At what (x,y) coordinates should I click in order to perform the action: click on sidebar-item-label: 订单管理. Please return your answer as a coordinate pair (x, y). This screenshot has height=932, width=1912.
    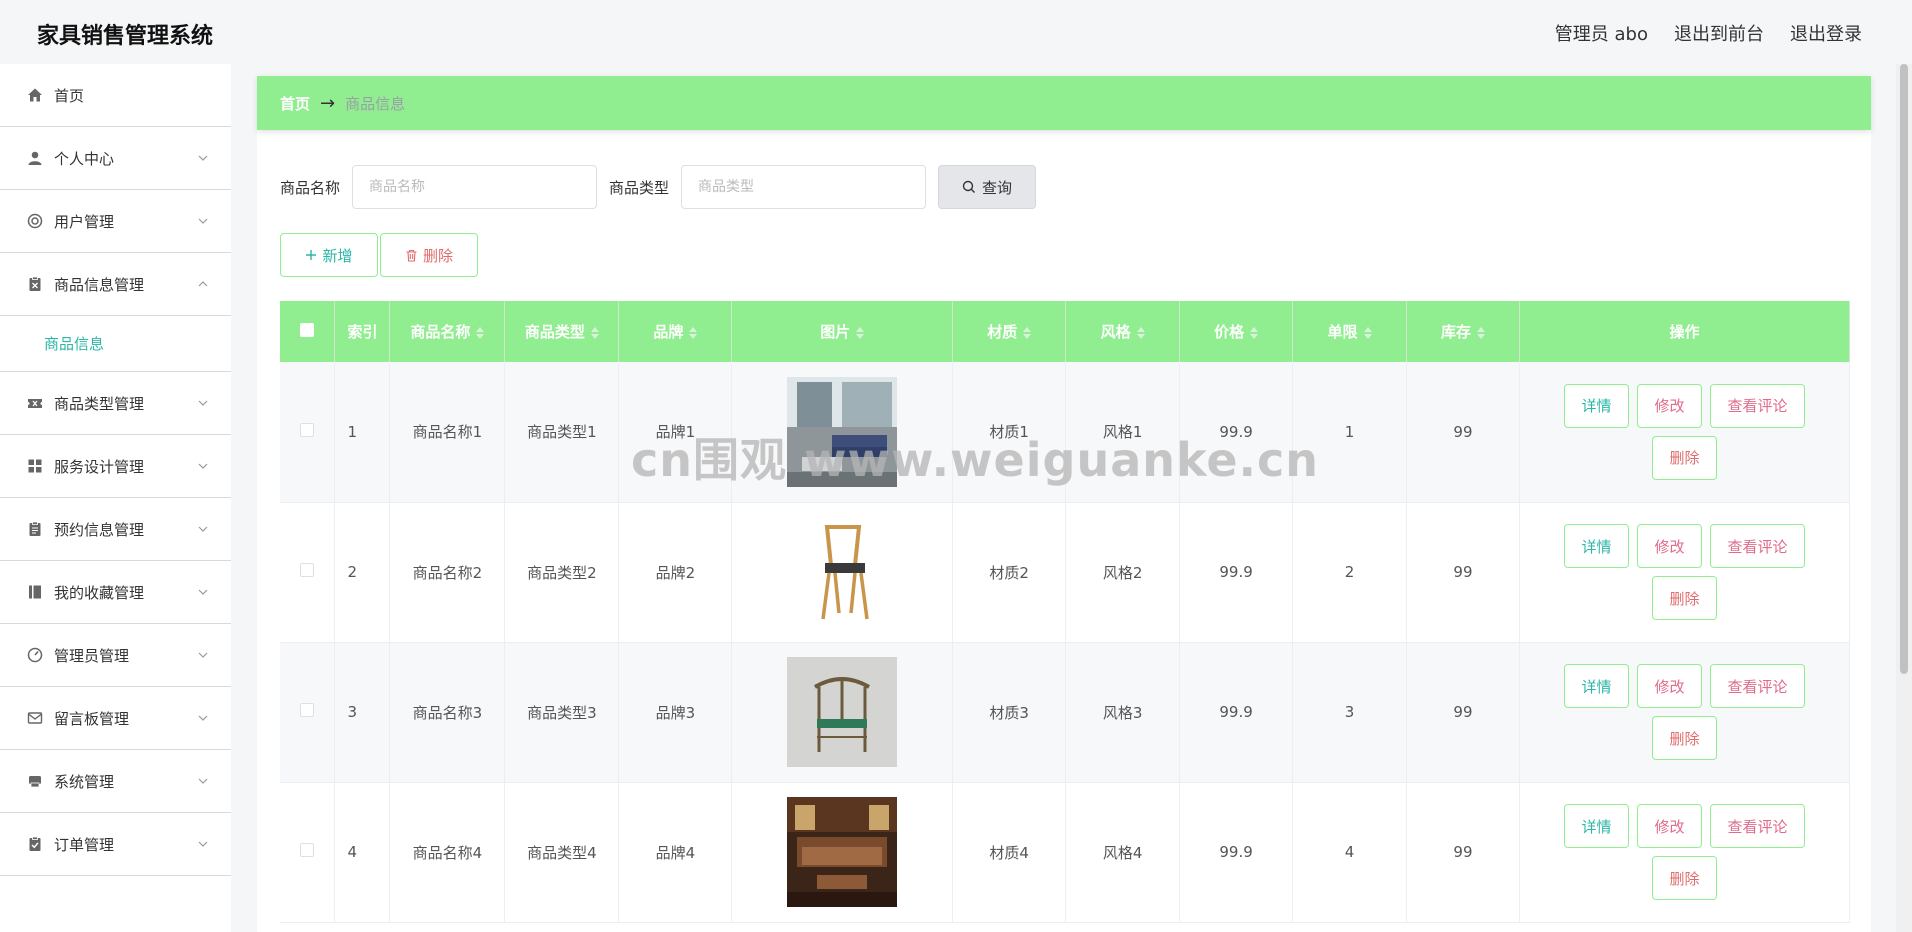
    Looking at the image, I should click on (84, 844).